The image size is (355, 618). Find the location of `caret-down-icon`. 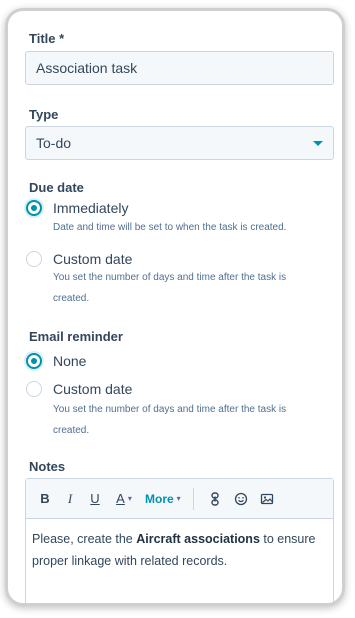

caret-down-icon is located at coordinates (318, 143).